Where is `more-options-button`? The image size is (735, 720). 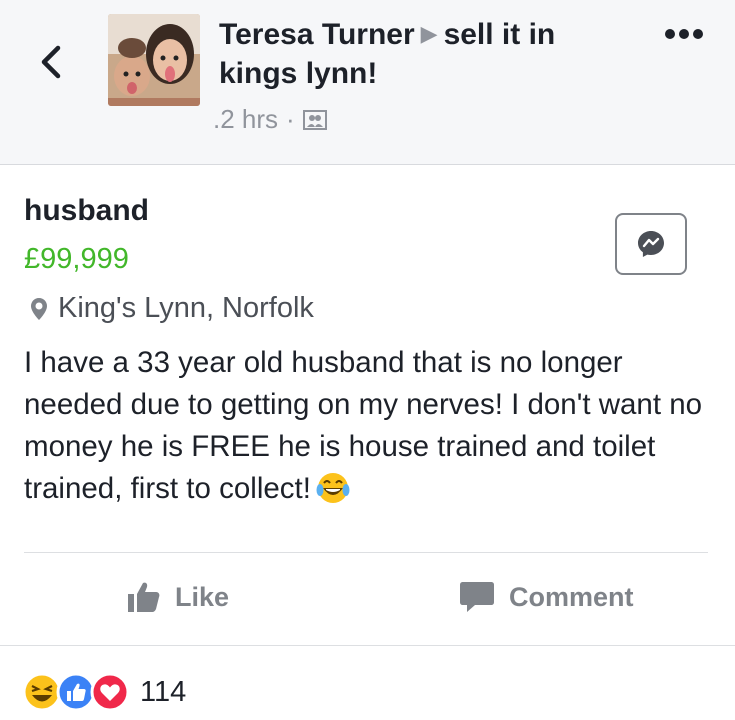
more-options-button is located at coordinates (684, 34).